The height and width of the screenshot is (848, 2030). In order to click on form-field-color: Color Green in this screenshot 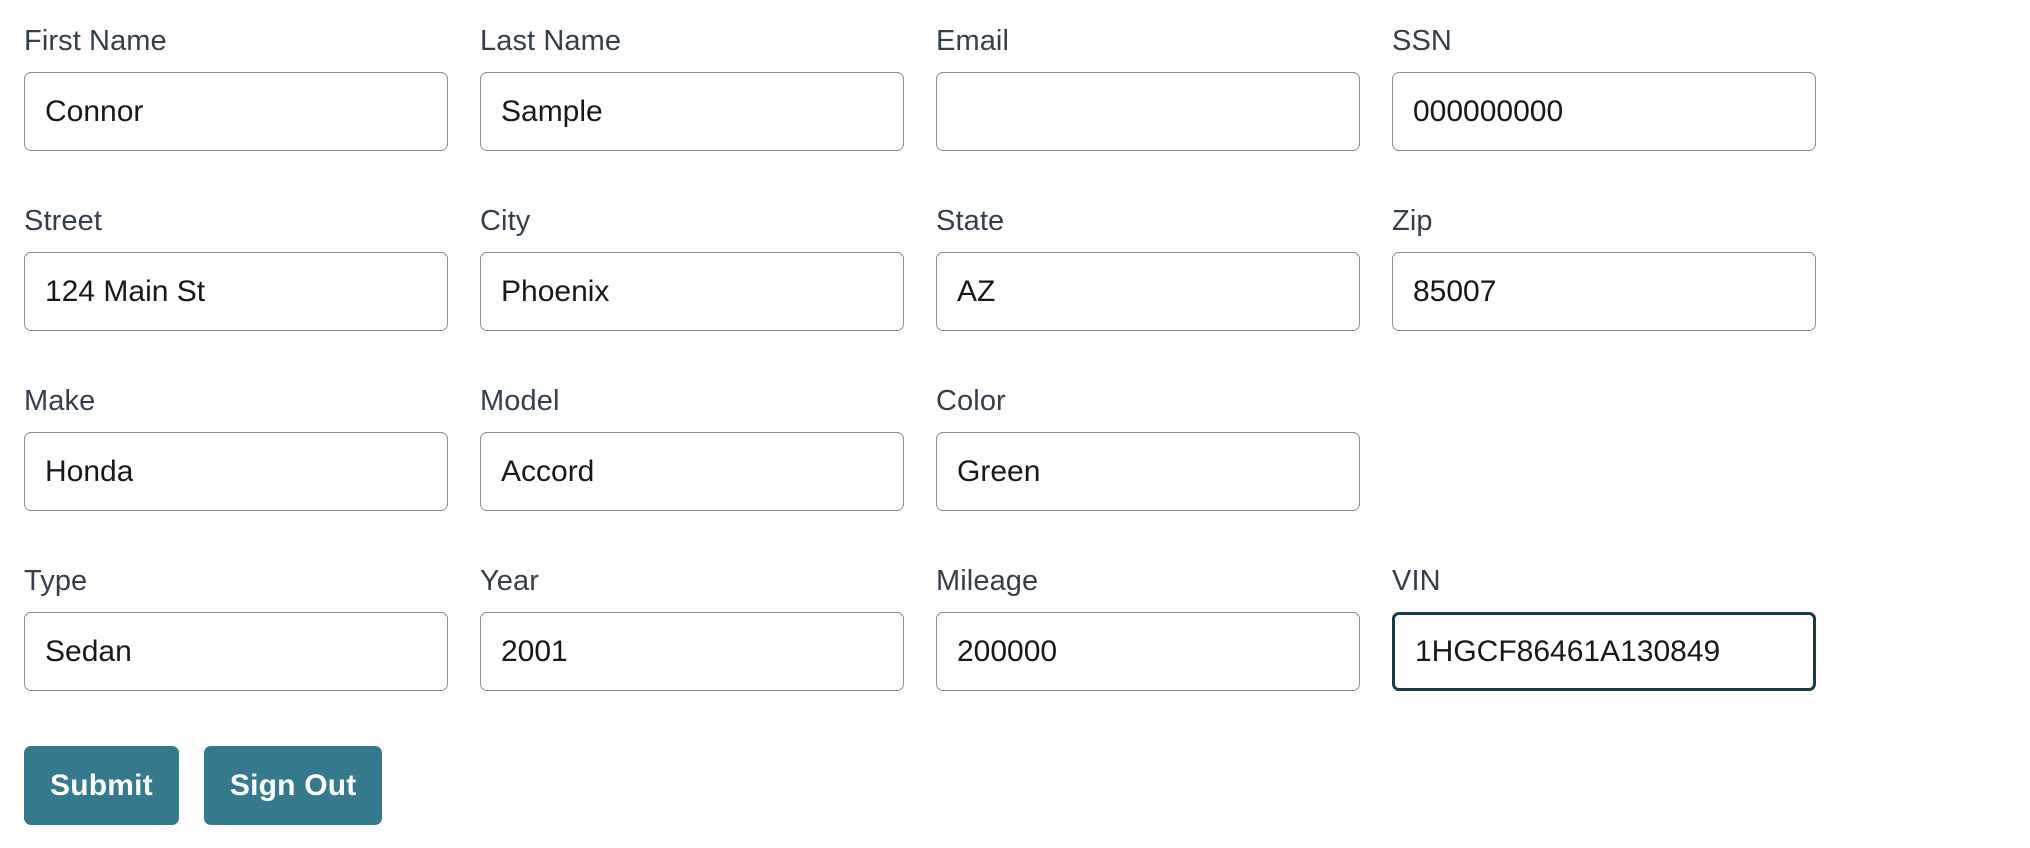, I will do `click(1148, 474)`.